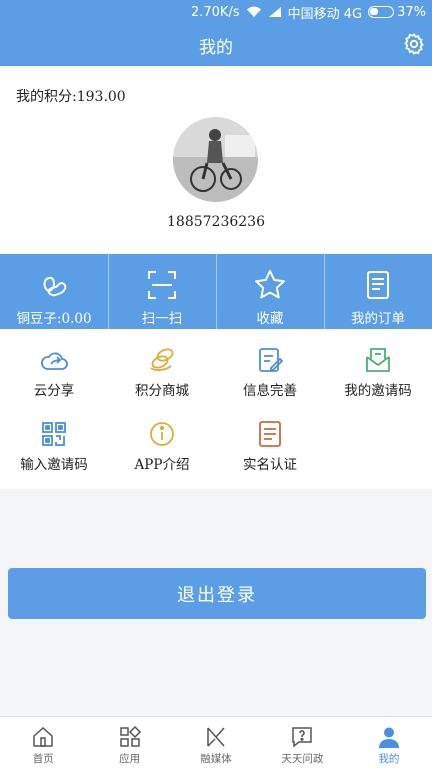  I want to click on gear-icon, so click(414, 44).